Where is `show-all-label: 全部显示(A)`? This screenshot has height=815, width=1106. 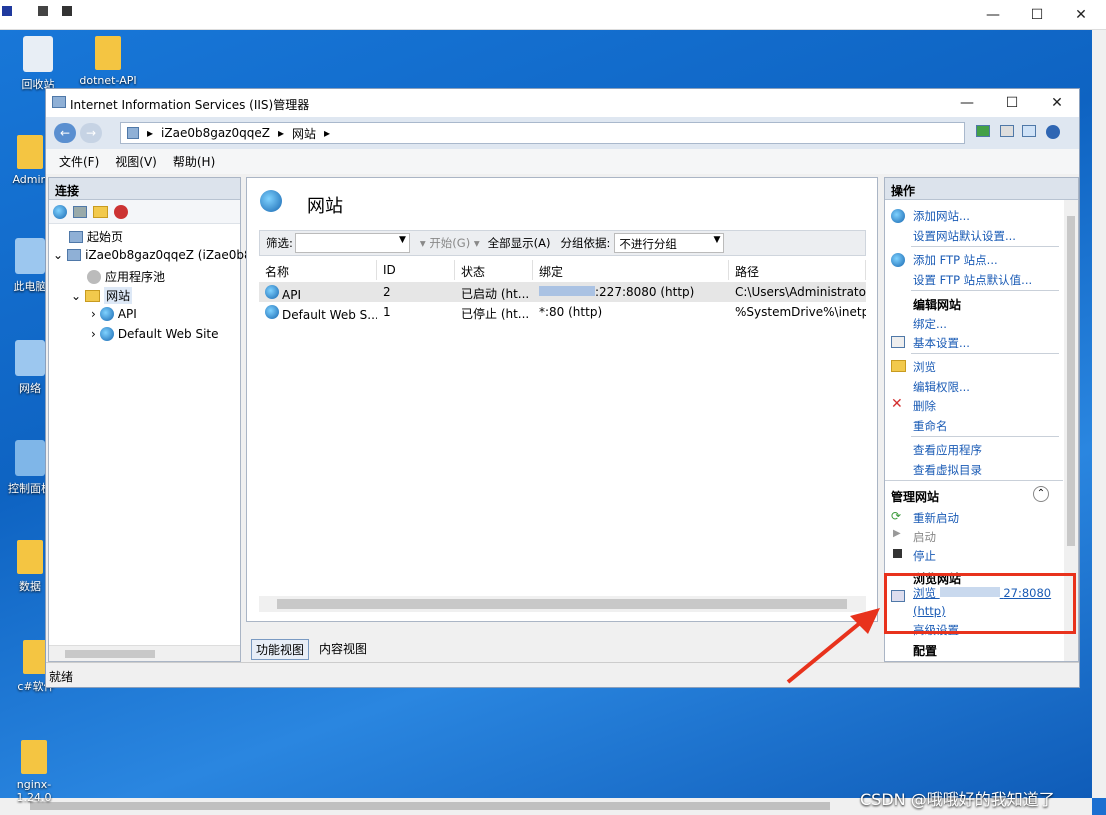
show-all-label: 全部显示(A) is located at coordinates (519, 243).